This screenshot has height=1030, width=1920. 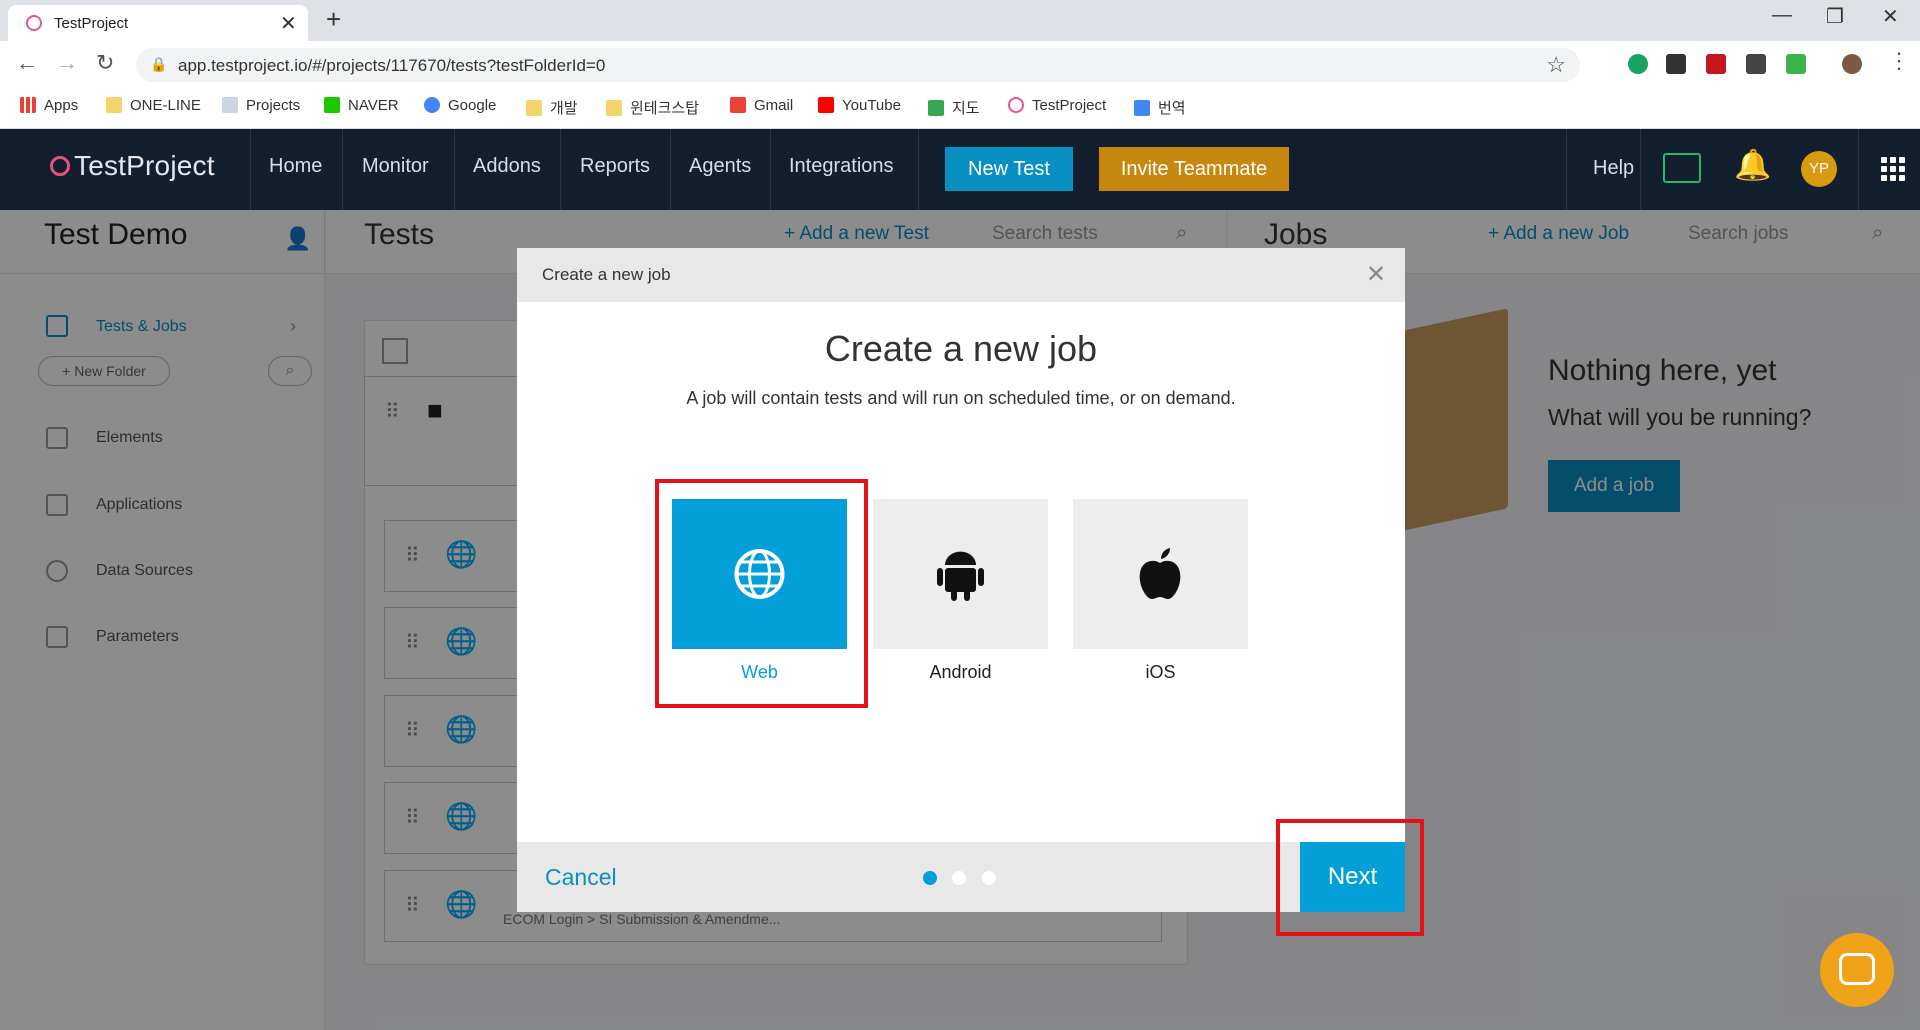 I want to click on new-test-button: New Test, so click(x=1009, y=169).